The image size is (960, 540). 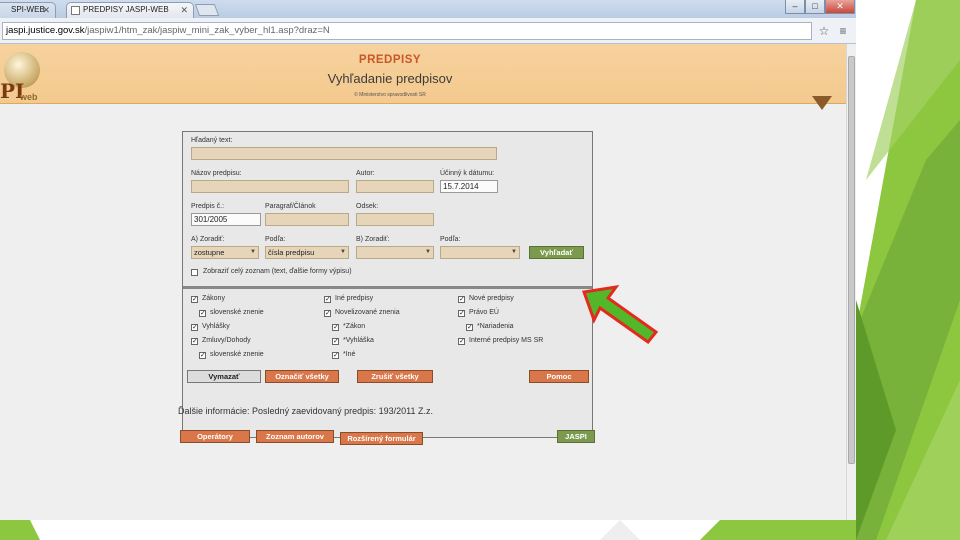 What do you see at coordinates (226, 219) in the screenshot?
I see `predpis-input: 301/2005` at bounding box center [226, 219].